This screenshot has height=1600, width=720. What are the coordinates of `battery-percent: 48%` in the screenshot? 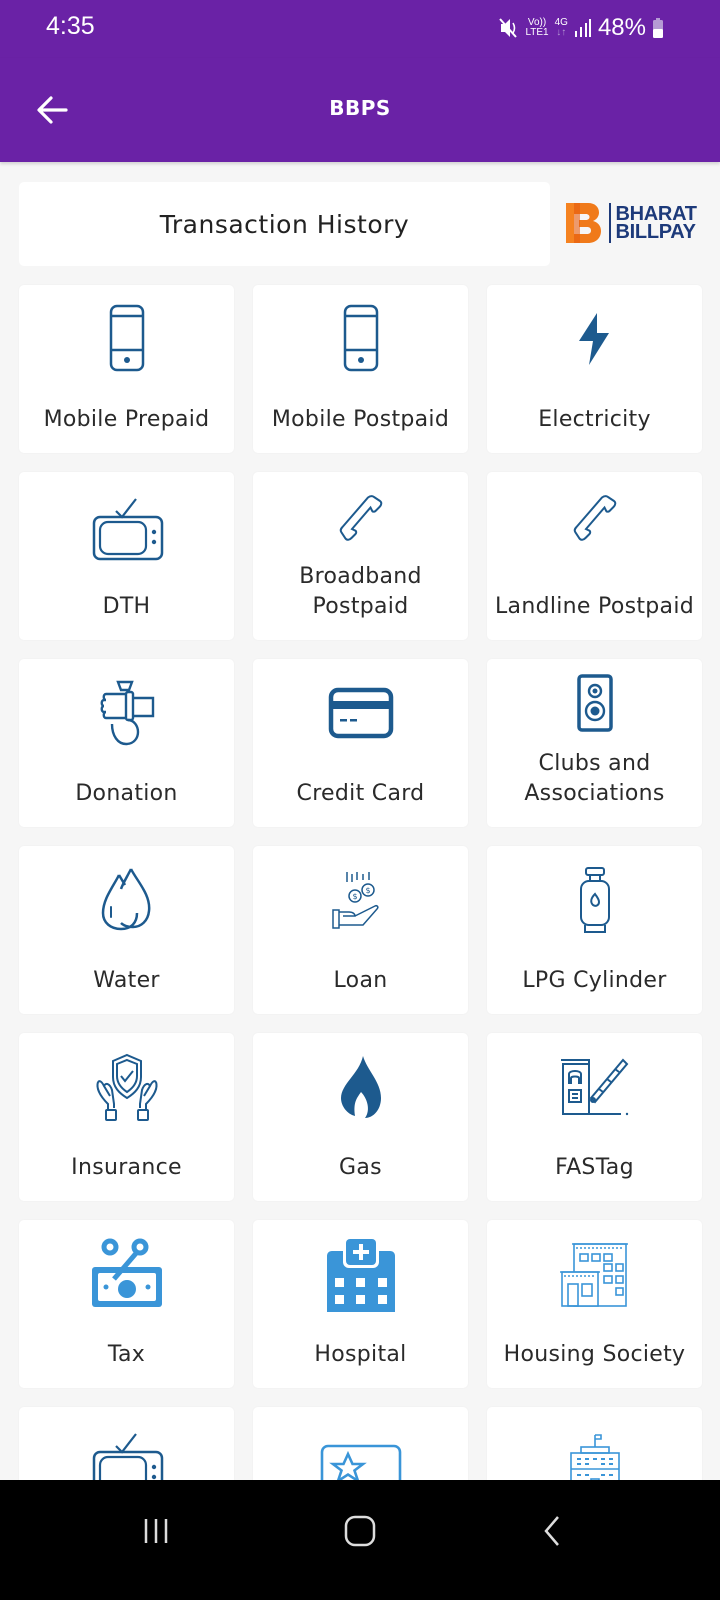 It's located at (621, 27).